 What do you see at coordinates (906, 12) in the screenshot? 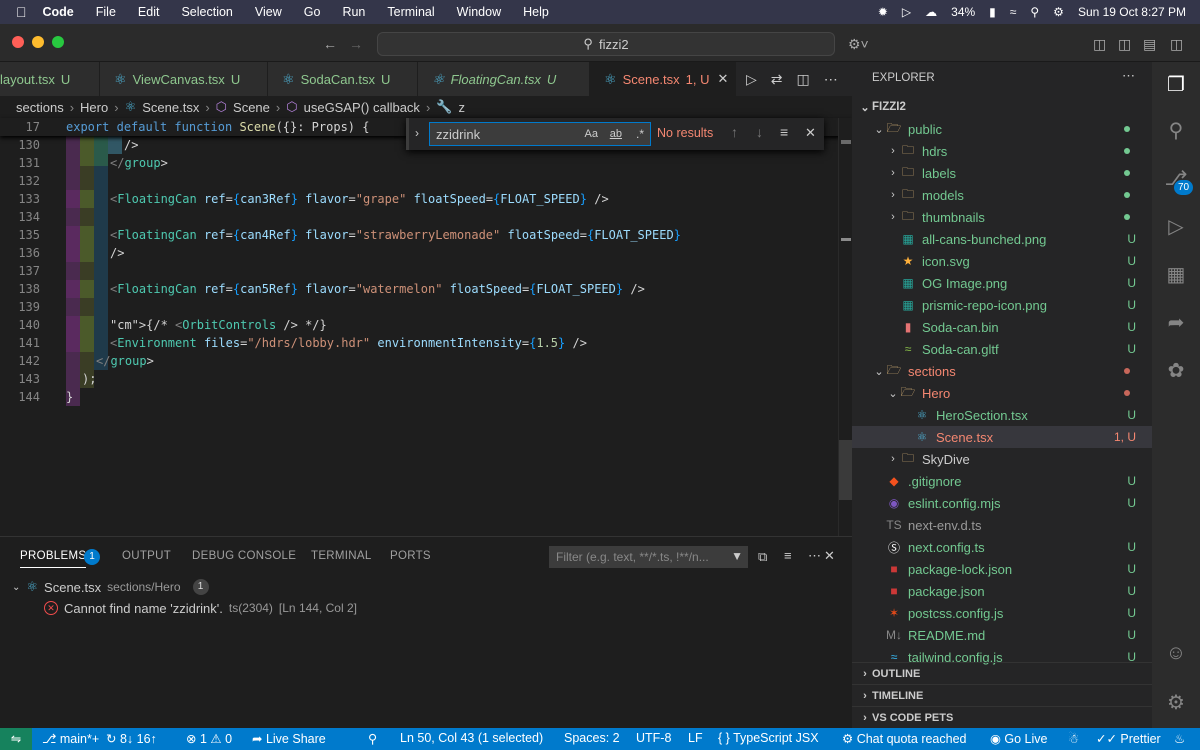
I see `play-icon: ▷` at bounding box center [906, 12].